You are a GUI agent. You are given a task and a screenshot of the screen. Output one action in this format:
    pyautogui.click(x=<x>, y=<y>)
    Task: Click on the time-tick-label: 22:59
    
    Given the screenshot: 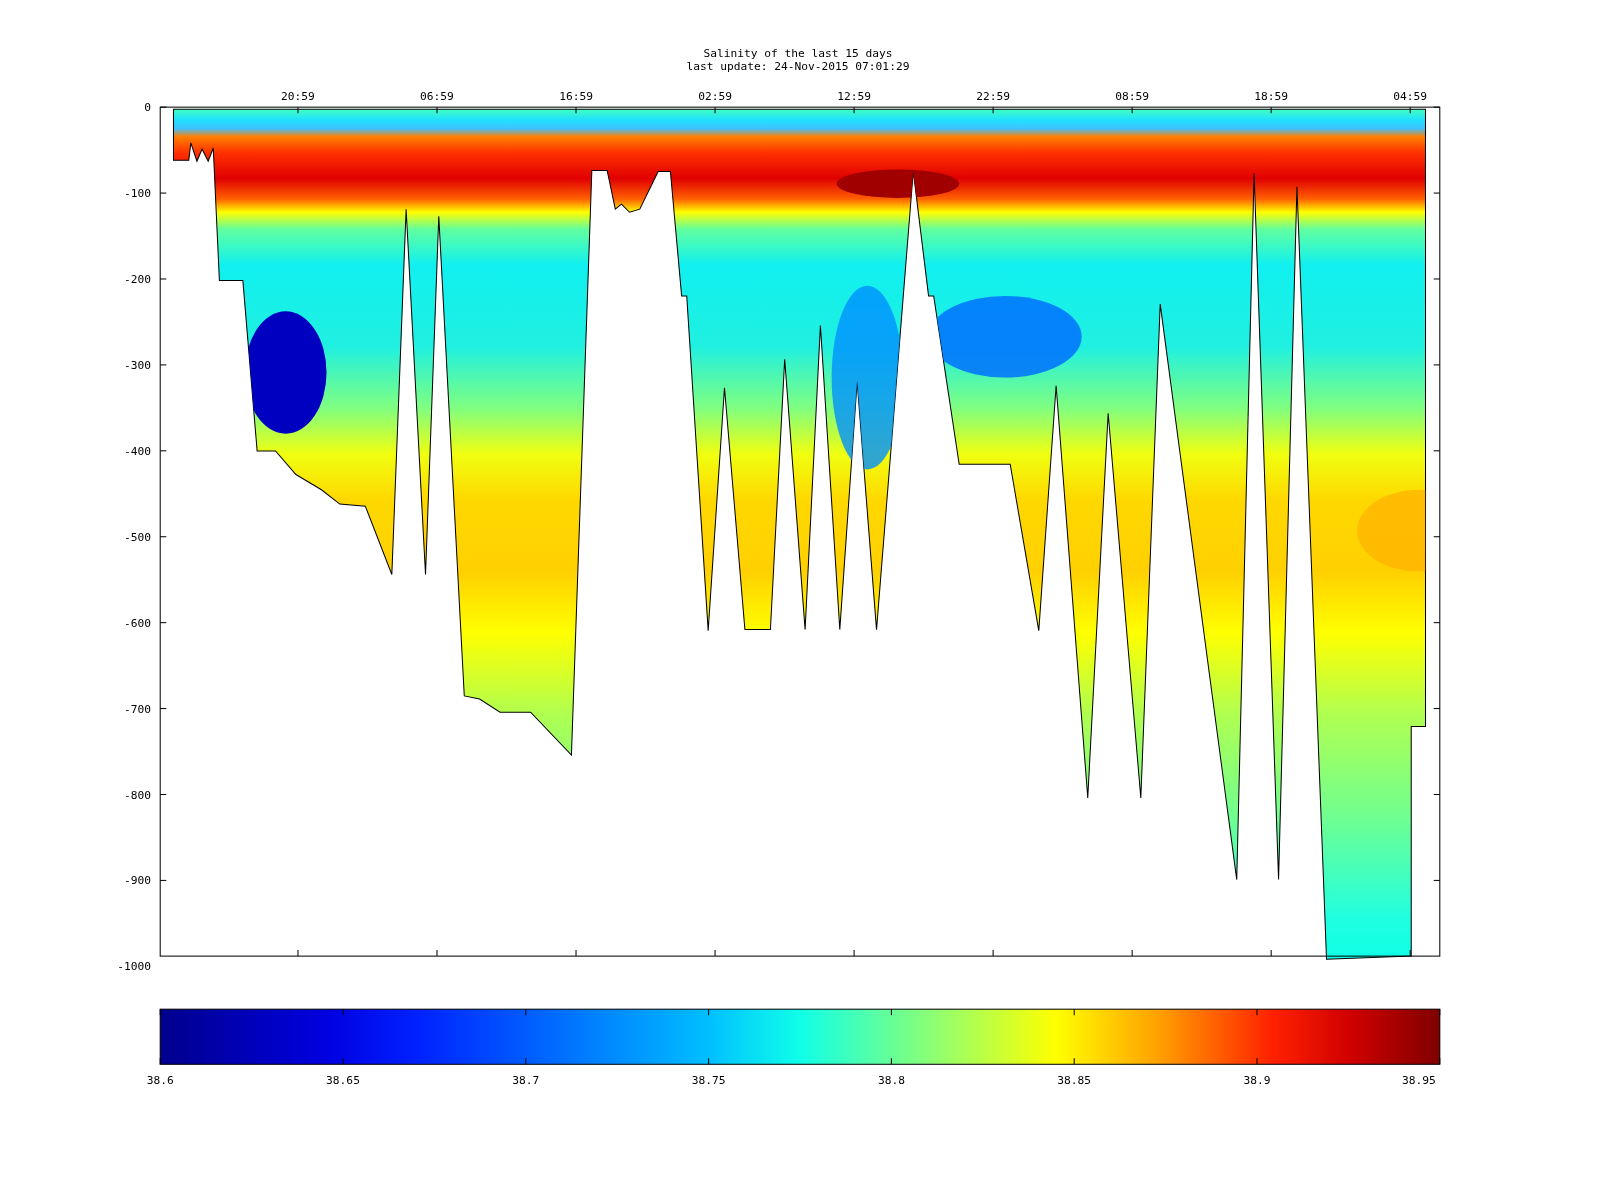 What is the action you would take?
    pyautogui.click(x=993, y=96)
    